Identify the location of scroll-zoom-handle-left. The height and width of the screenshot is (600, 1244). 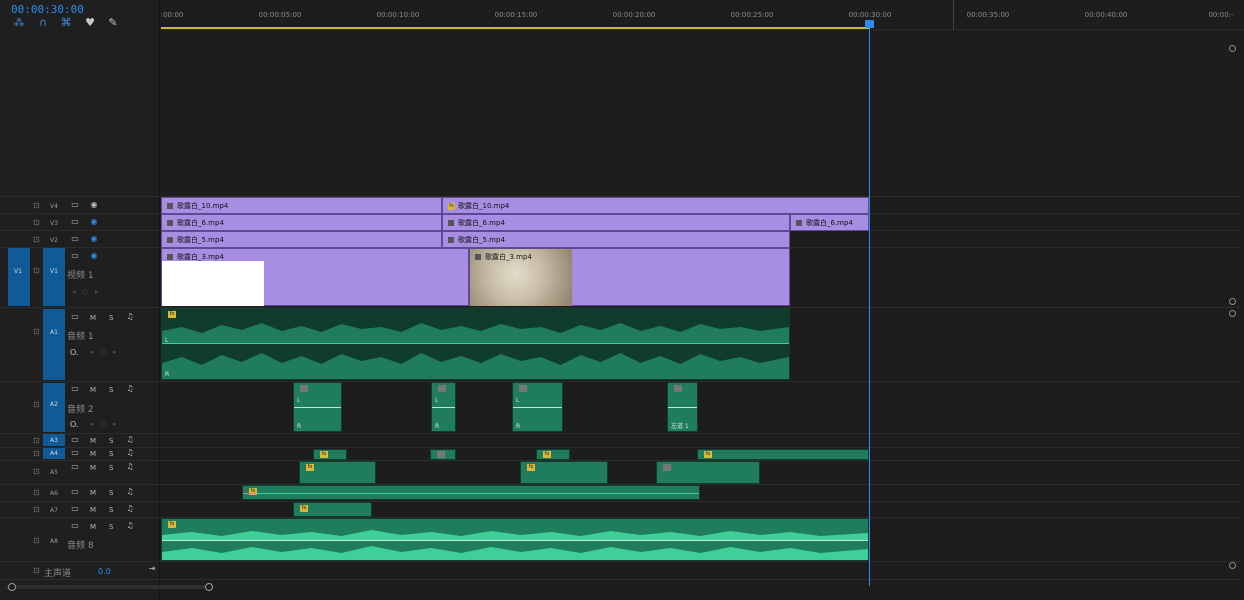
(12, 587).